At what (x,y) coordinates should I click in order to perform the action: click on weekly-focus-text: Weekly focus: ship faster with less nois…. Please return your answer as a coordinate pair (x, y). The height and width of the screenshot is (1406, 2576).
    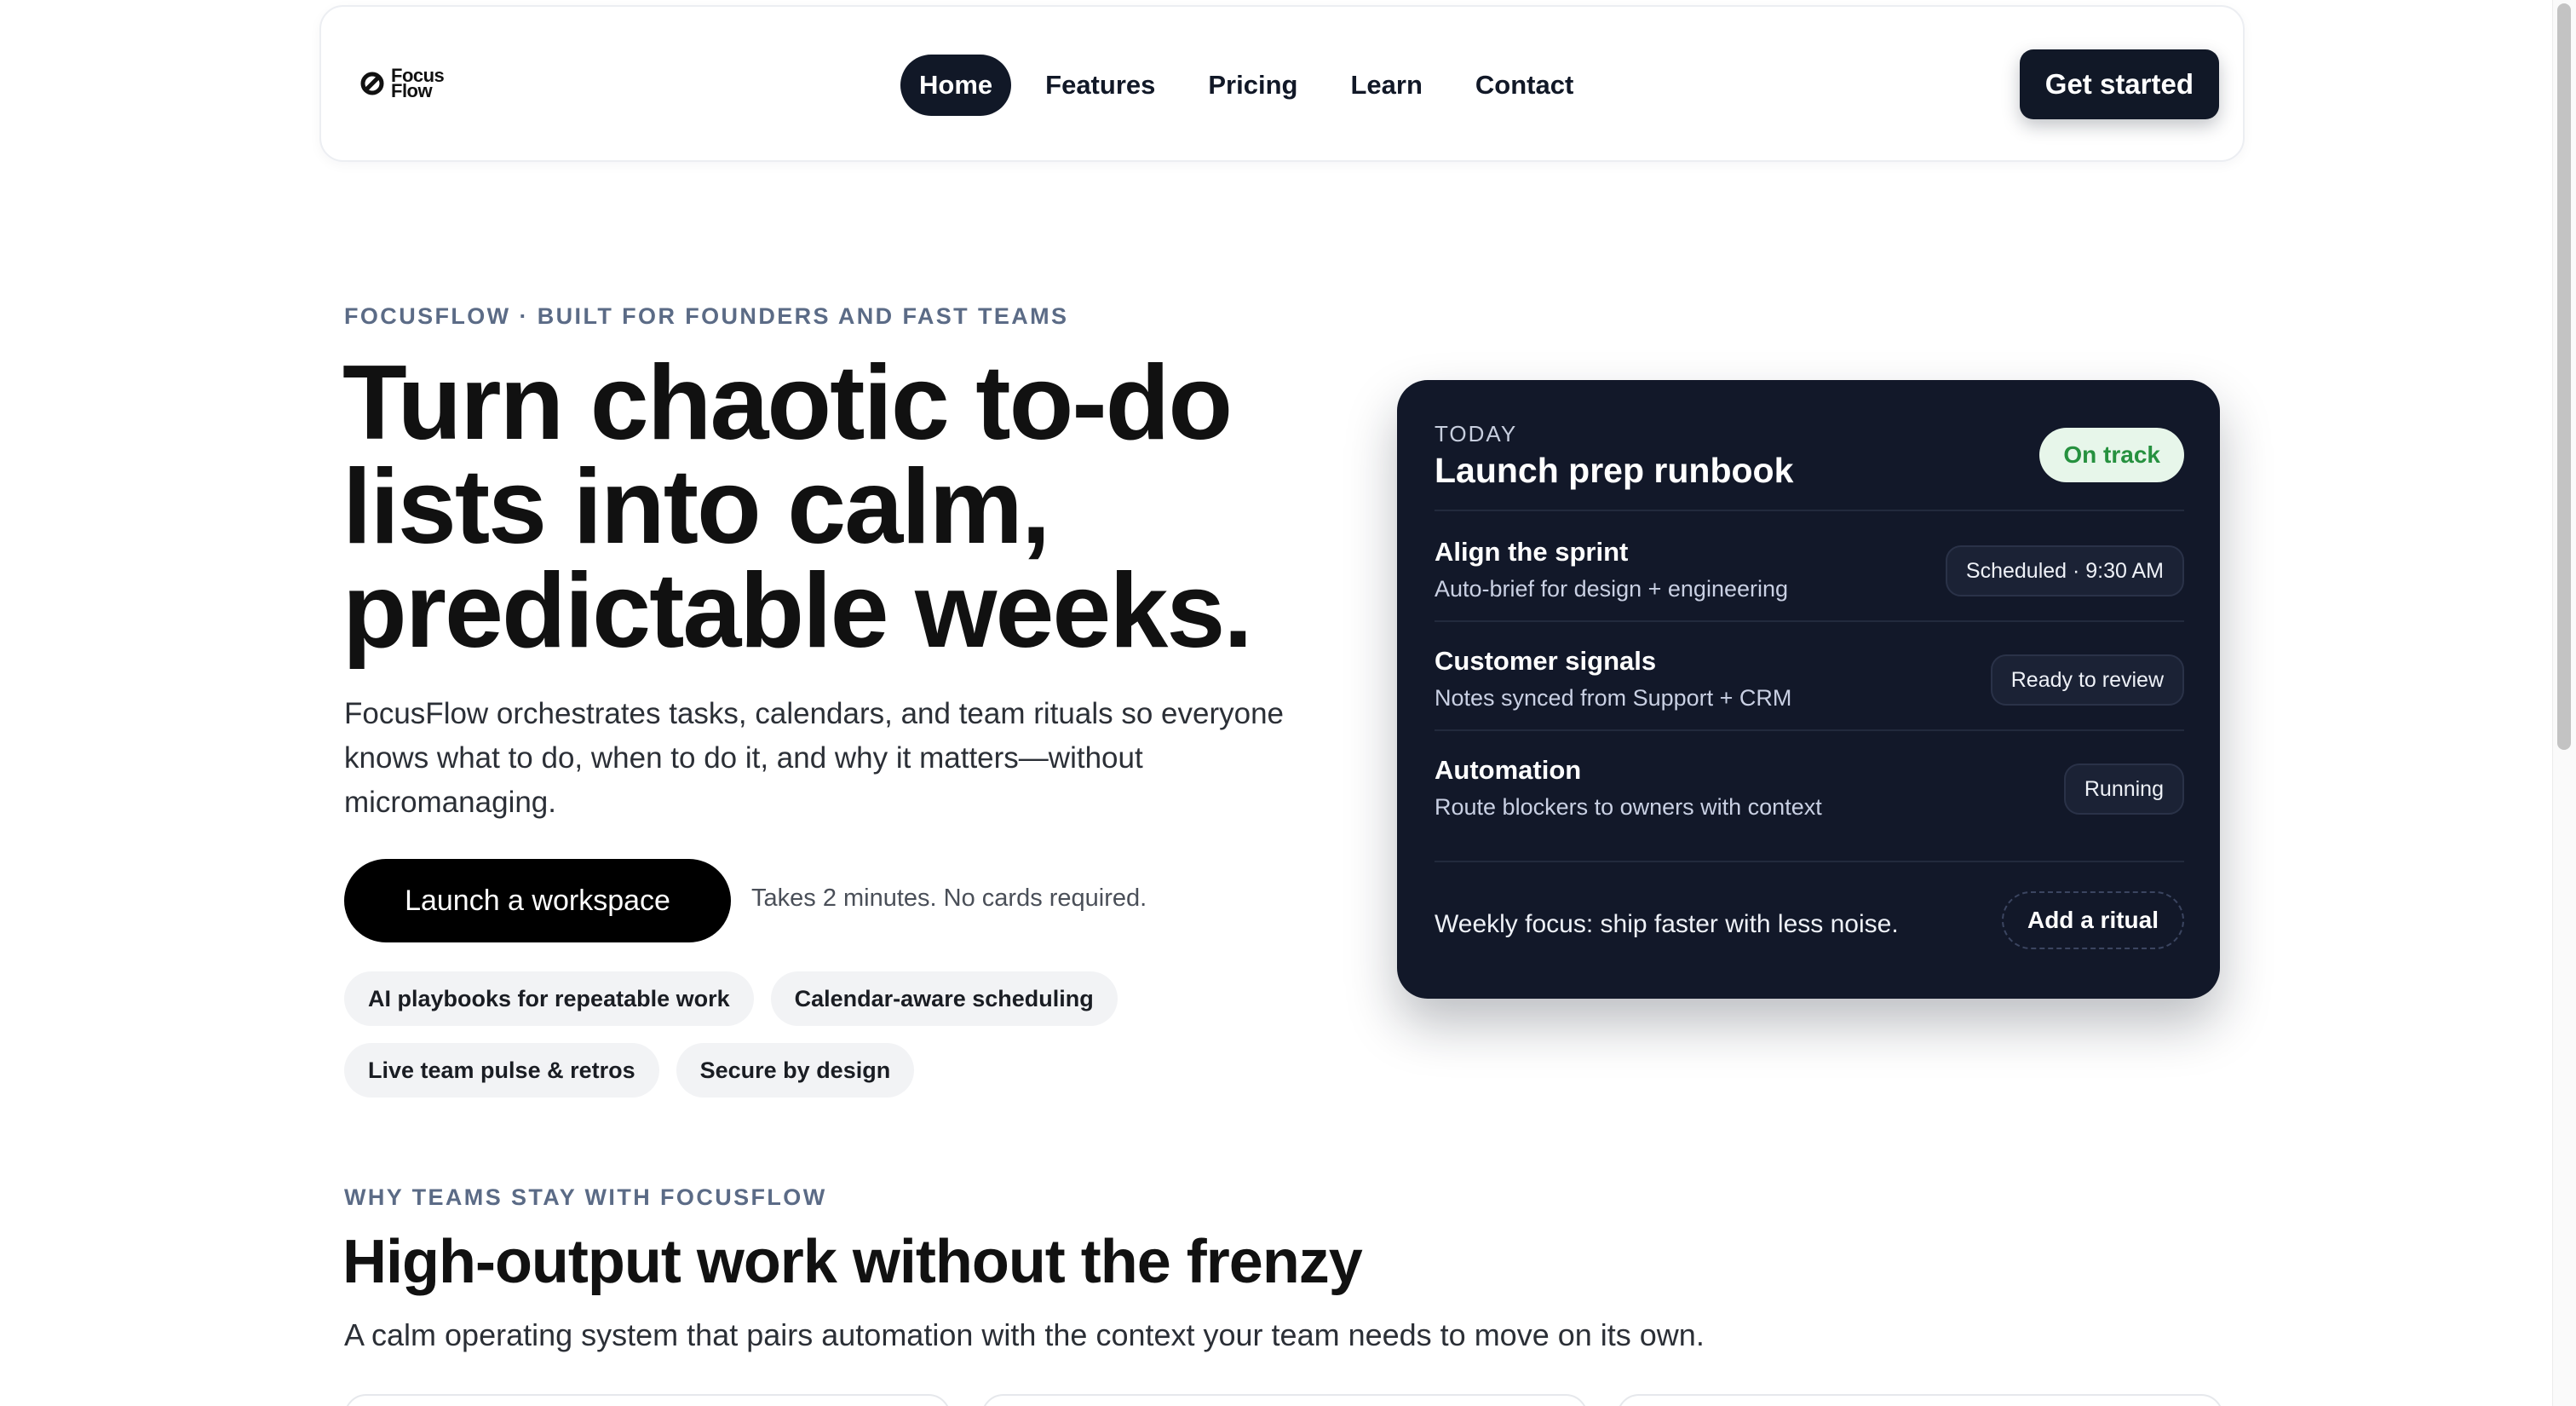
    Looking at the image, I should click on (1667, 924).